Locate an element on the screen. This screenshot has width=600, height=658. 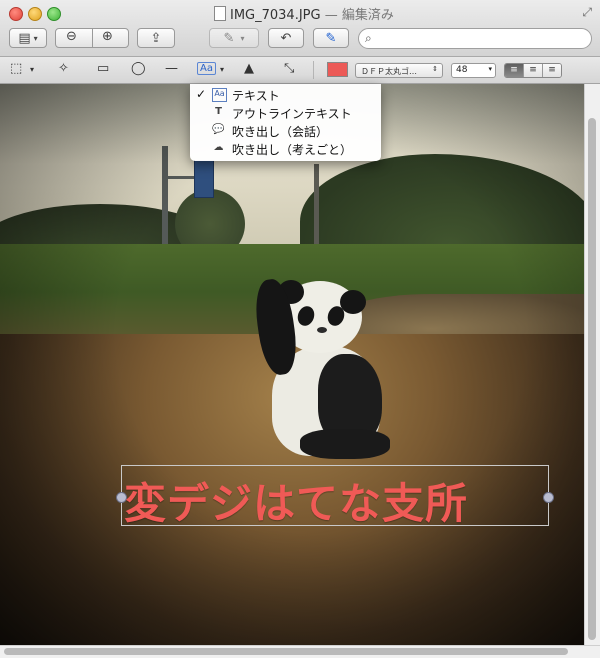
font-family-select: ＤＦＰ太丸ゴ… ⇕ is located at coordinates (399, 70).